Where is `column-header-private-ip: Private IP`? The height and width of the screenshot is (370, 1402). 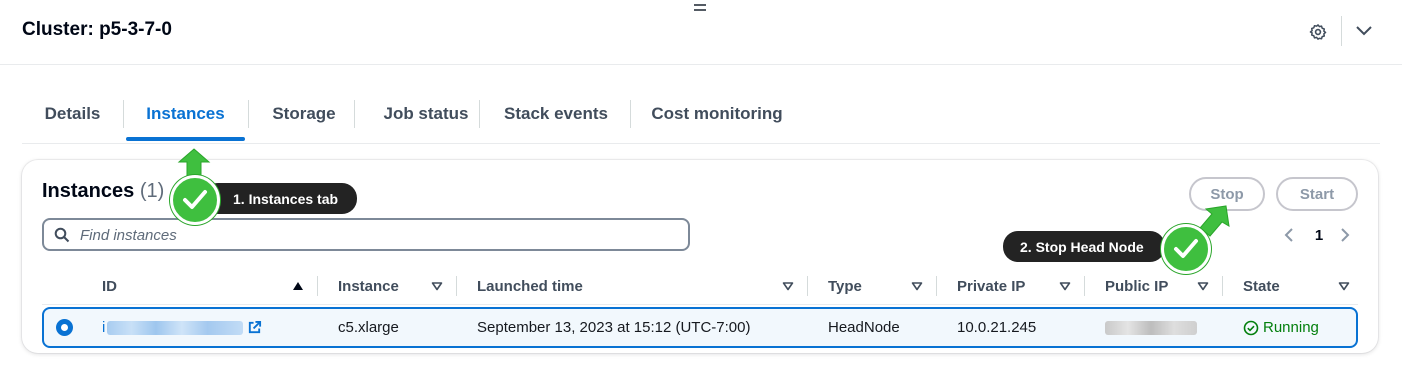
column-header-private-ip: Private IP is located at coordinates (991, 286).